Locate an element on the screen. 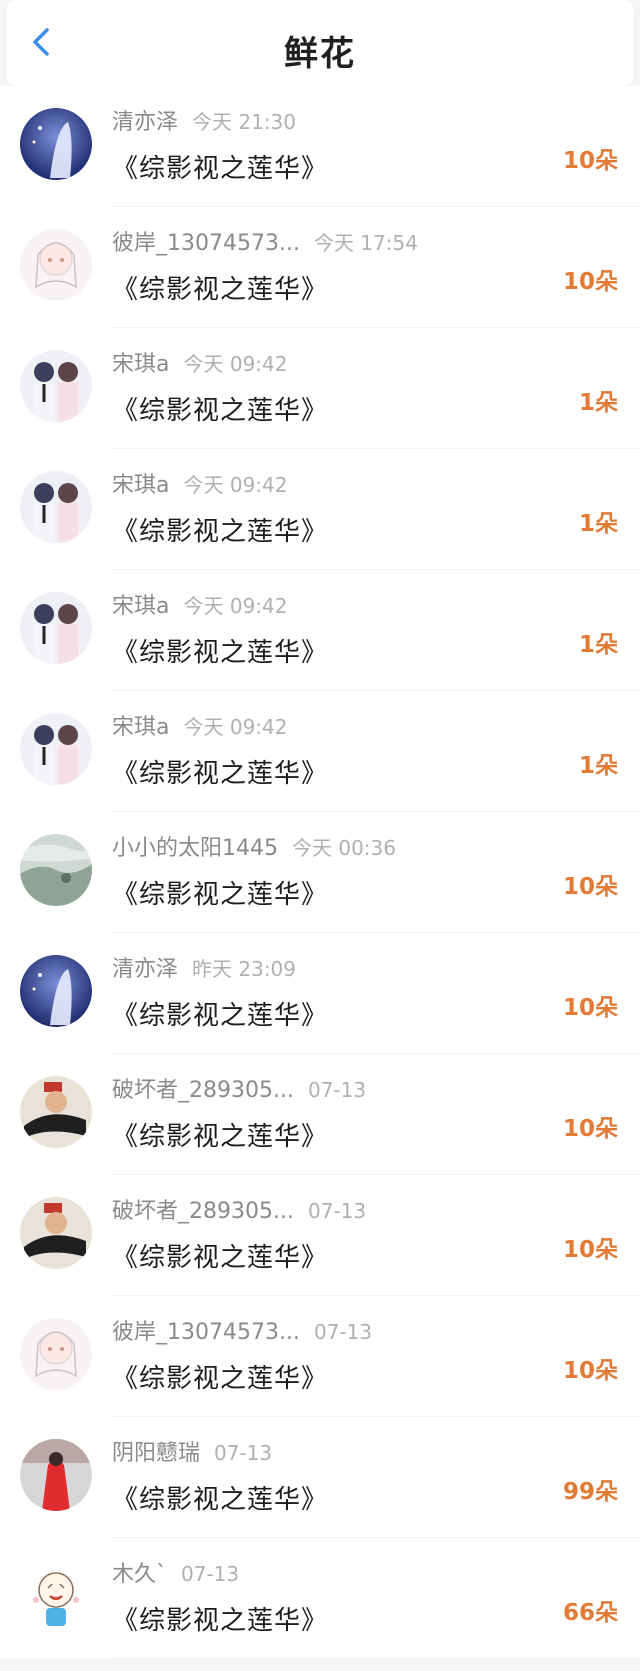 Image resolution: width=640 pixels, height=1671 pixels. user-name: 小小的太阳1445 is located at coordinates (195, 846).